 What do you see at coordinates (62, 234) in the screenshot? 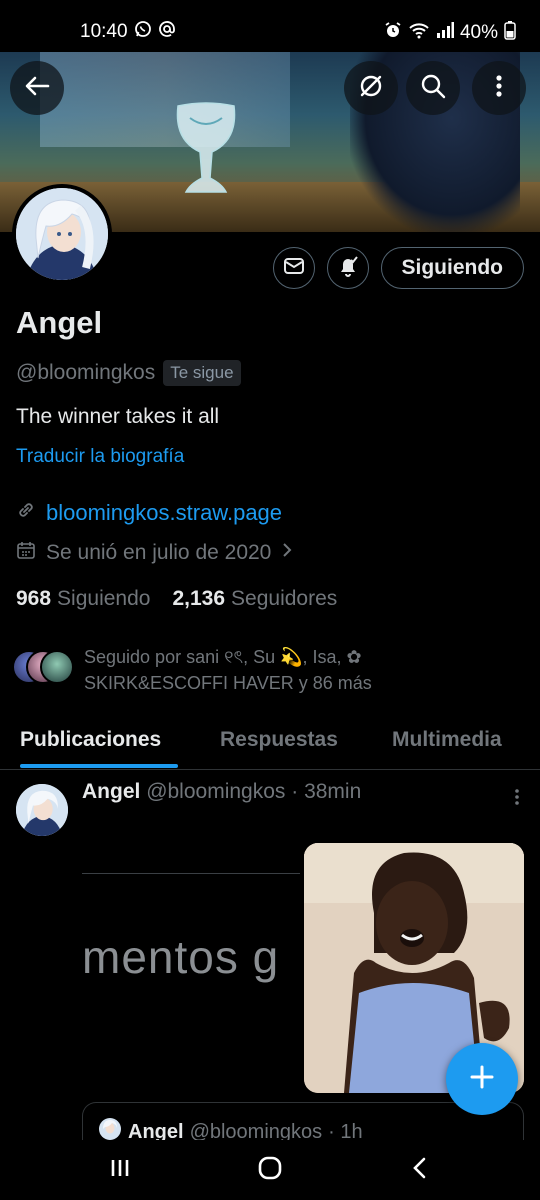
I see `profile-avatar` at bounding box center [62, 234].